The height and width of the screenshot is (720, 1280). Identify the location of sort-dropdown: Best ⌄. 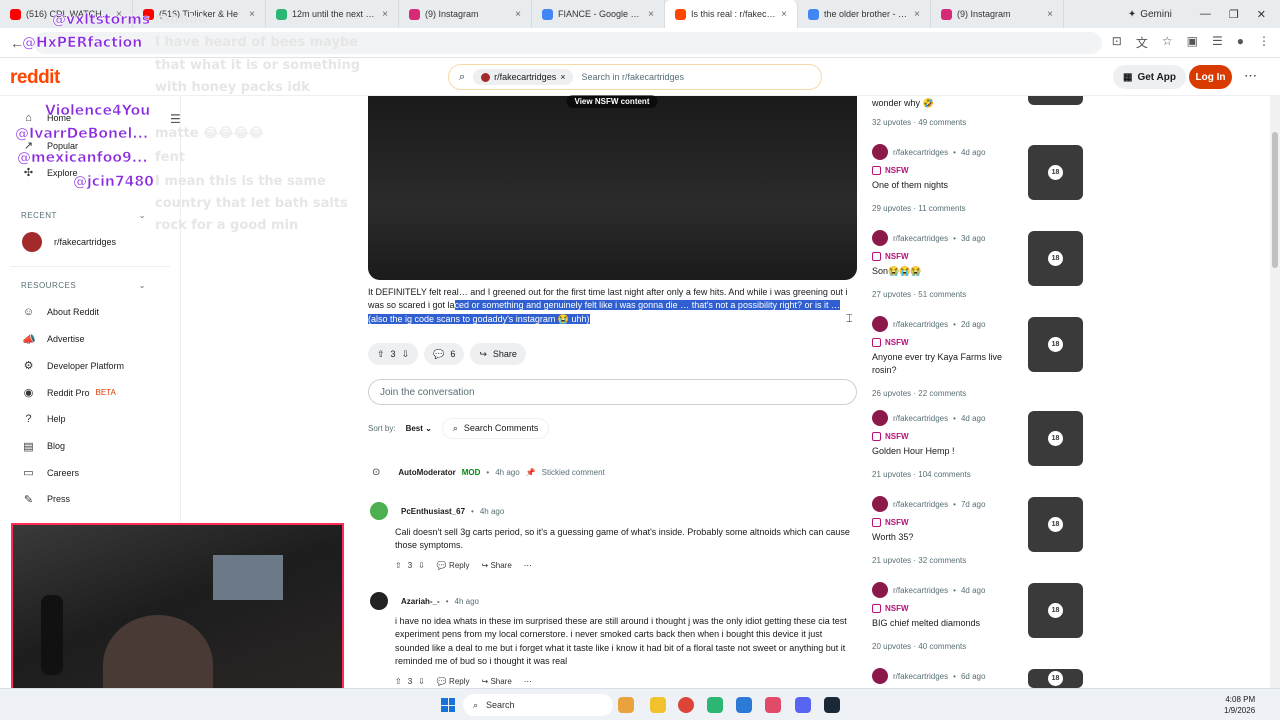
(419, 428).